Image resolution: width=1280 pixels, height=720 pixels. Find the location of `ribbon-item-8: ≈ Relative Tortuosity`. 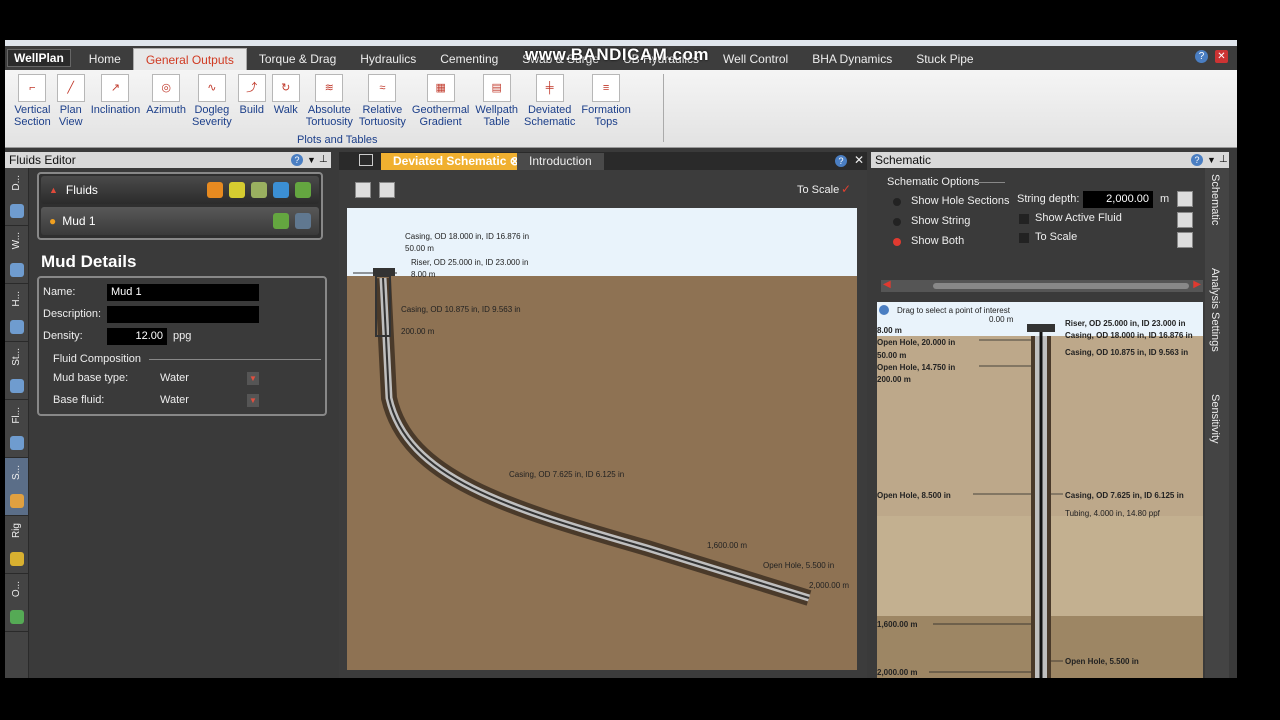

ribbon-item-8: ≈ Relative Tortuosity is located at coordinates (382, 101).